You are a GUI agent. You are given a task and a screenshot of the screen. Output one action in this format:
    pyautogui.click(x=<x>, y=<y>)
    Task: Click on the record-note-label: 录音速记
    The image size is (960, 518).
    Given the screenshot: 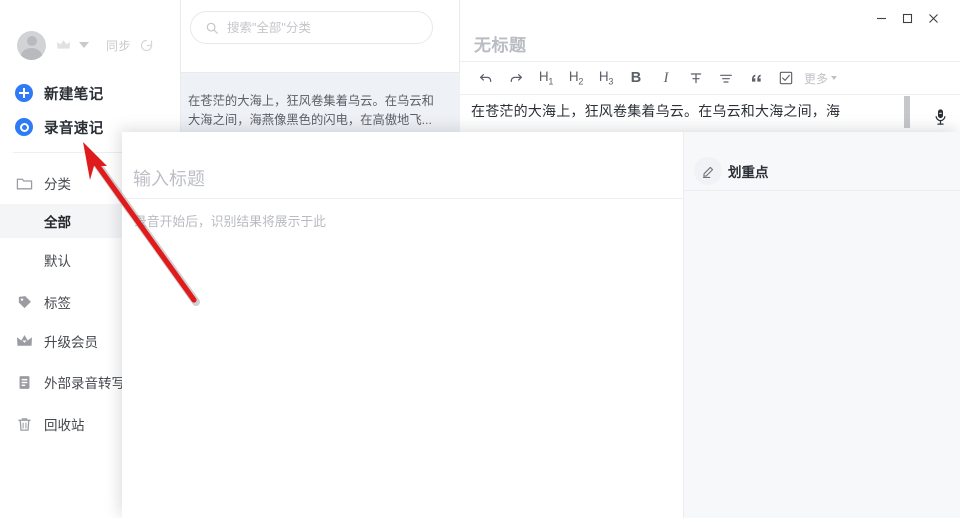 What is the action you would take?
    pyautogui.click(x=74, y=128)
    